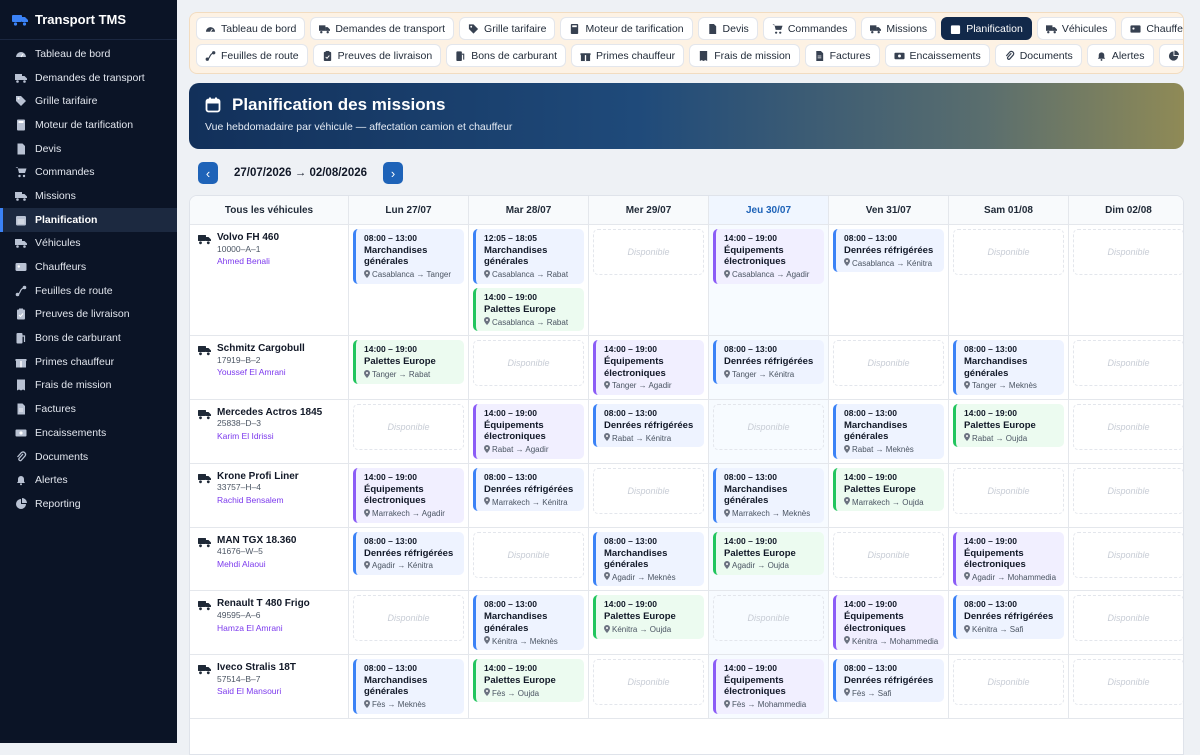 This screenshot has height=755, width=1200. What do you see at coordinates (248, 262) in the screenshot?
I see `driver-name: Ahmed Benali` at bounding box center [248, 262].